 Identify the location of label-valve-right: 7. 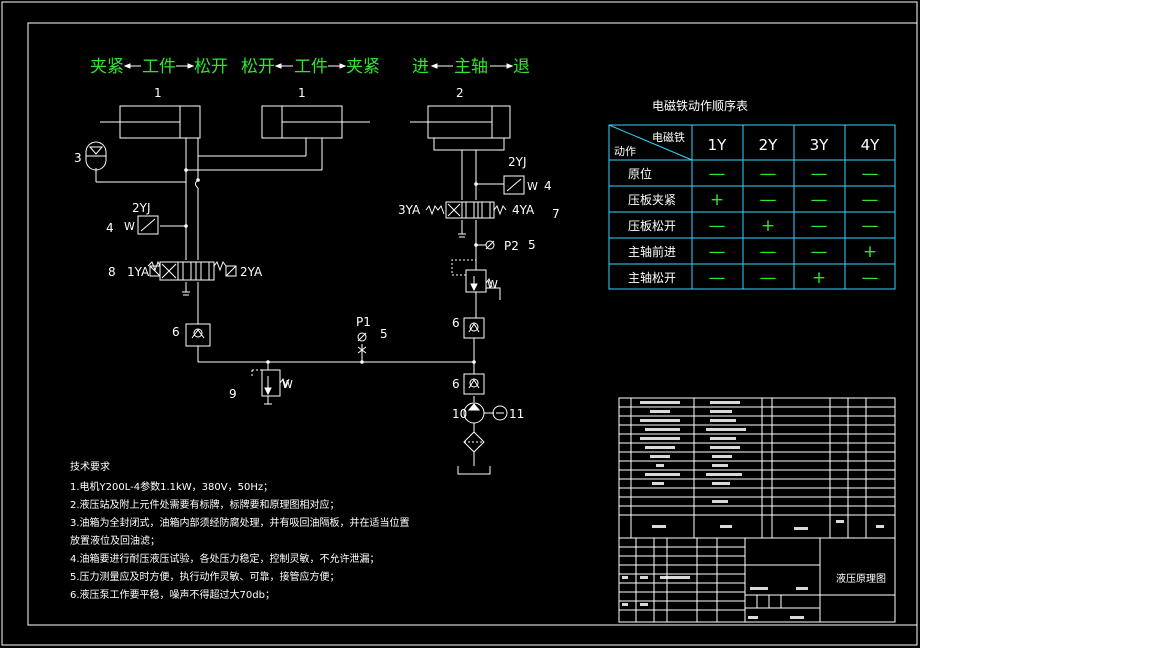
(556, 214).